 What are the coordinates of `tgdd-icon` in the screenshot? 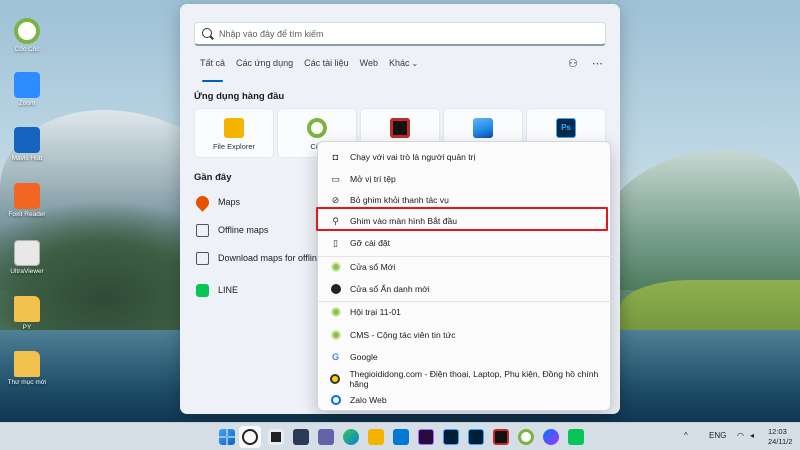 It's located at (335, 379).